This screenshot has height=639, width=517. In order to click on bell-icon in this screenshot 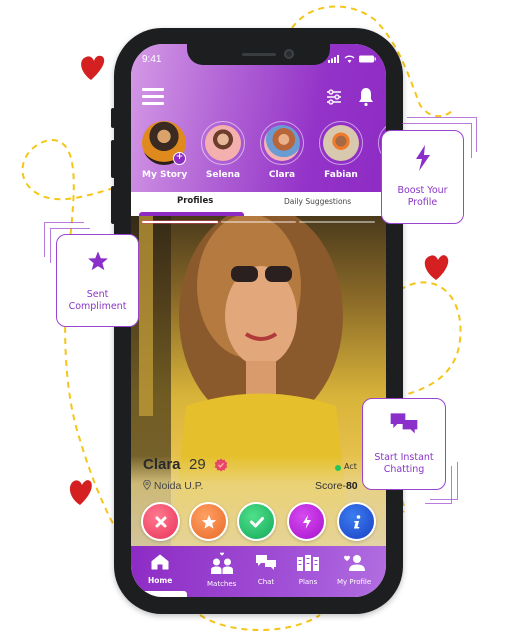, I will do `click(366, 97)`.